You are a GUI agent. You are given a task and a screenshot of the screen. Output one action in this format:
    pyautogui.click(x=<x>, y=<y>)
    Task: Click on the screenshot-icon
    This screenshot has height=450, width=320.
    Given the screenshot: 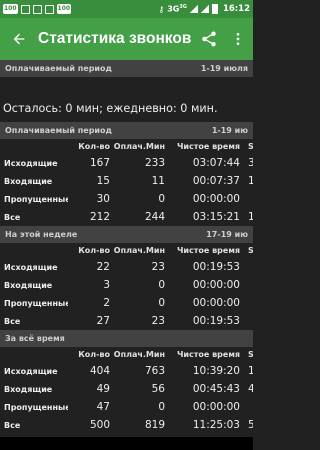 What is the action you would take?
    pyautogui.click(x=25, y=9)
    